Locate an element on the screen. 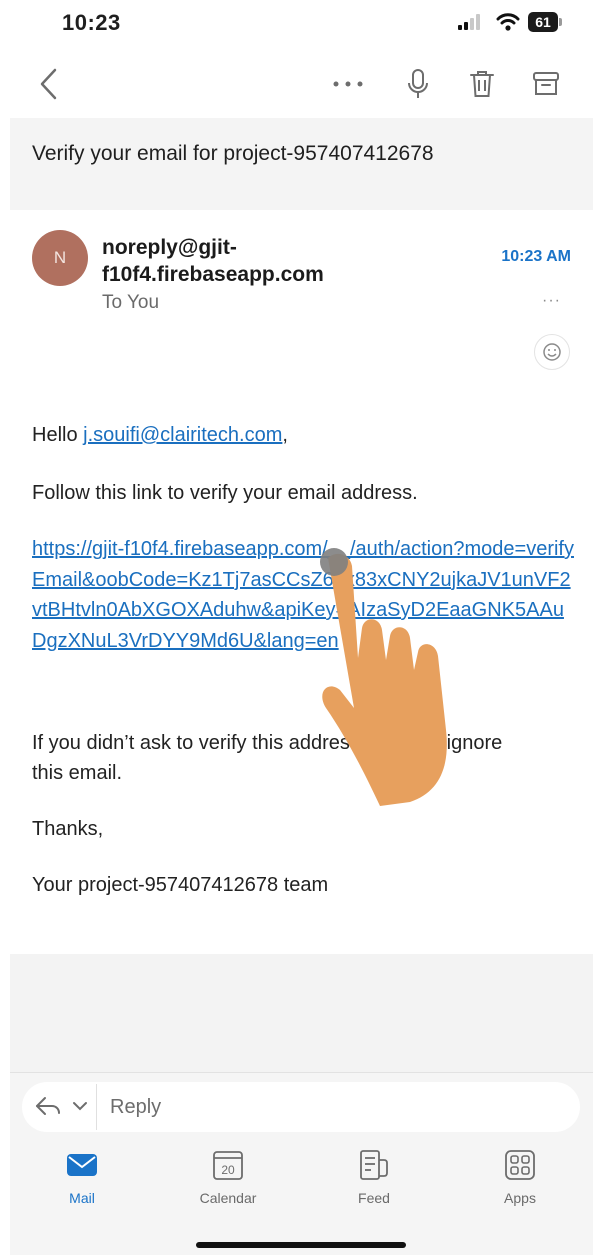  content-footer is located at coordinates (301, 1013).